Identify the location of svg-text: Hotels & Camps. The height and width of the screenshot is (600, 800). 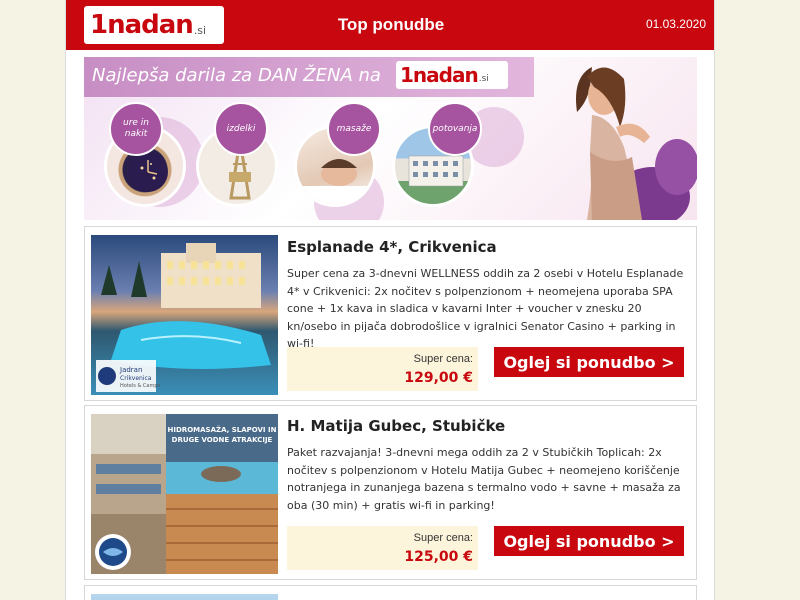
(140, 386).